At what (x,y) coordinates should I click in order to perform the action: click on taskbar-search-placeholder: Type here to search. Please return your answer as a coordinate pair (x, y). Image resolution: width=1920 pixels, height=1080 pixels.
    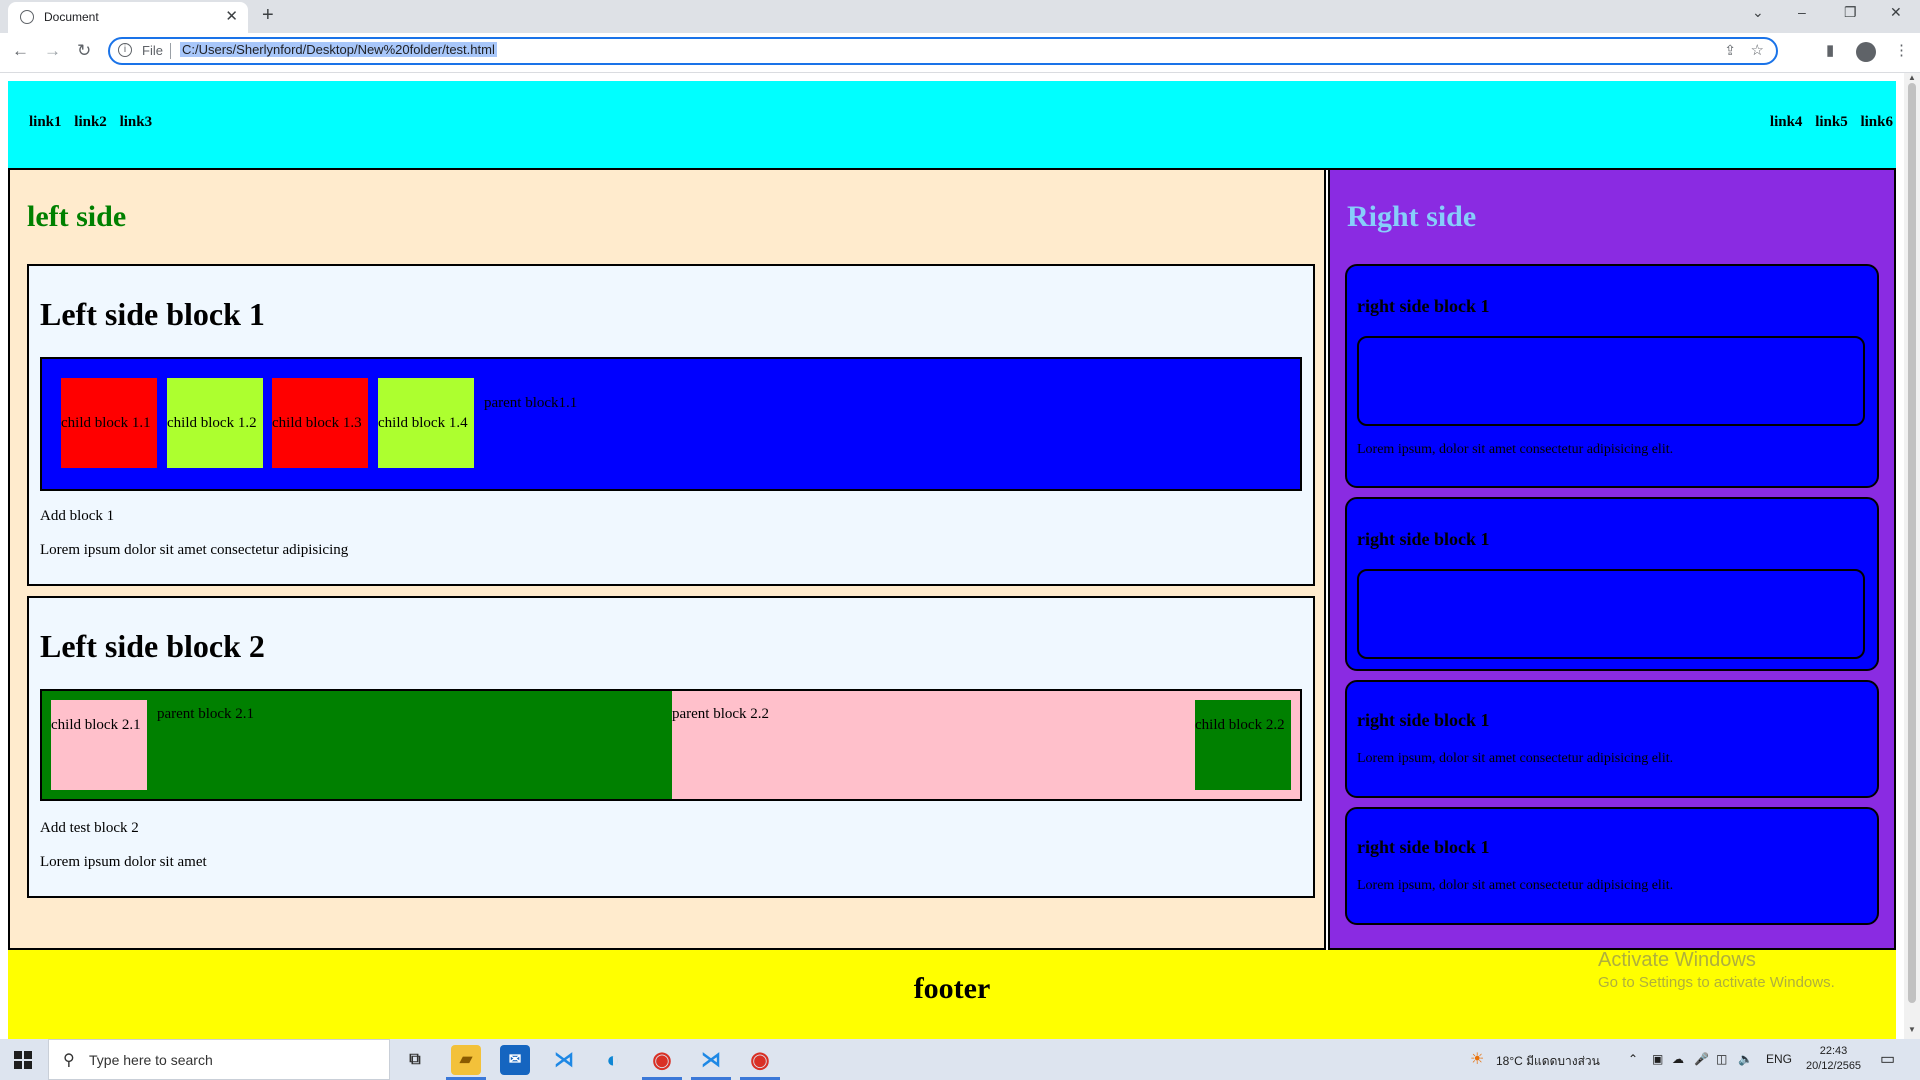
    Looking at the image, I should click on (151, 1060).